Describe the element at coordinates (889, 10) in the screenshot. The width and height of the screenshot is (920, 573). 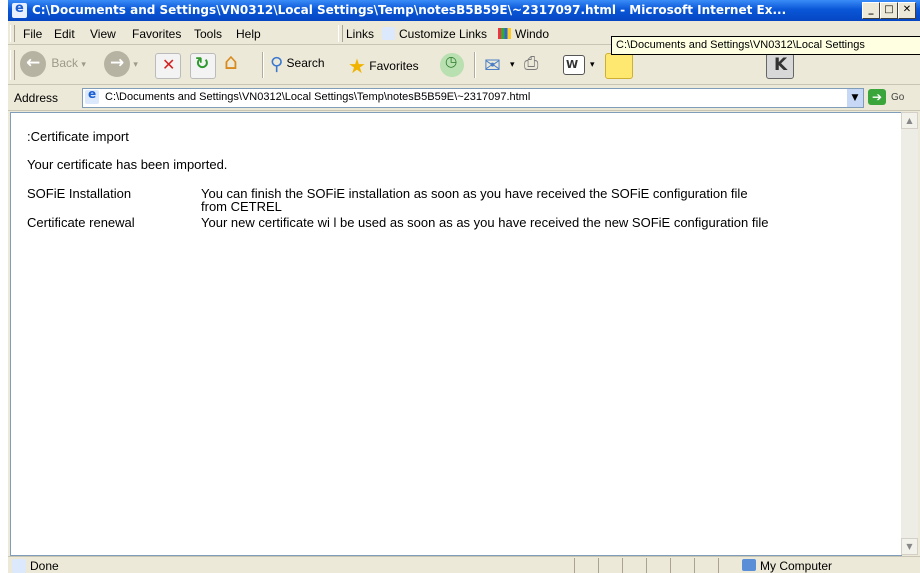
I see `maximize-button: □` at that location.